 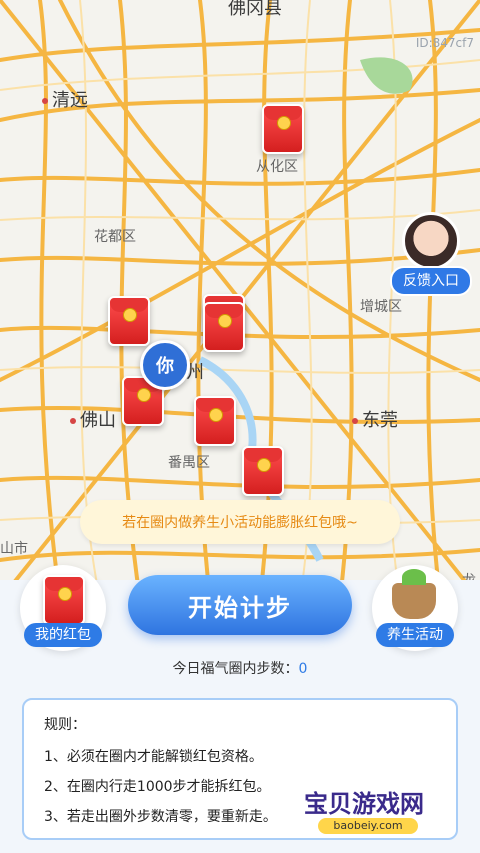 What do you see at coordinates (364, 804) in the screenshot?
I see `watermark-text: 宝贝游戏网` at bounding box center [364, 804].